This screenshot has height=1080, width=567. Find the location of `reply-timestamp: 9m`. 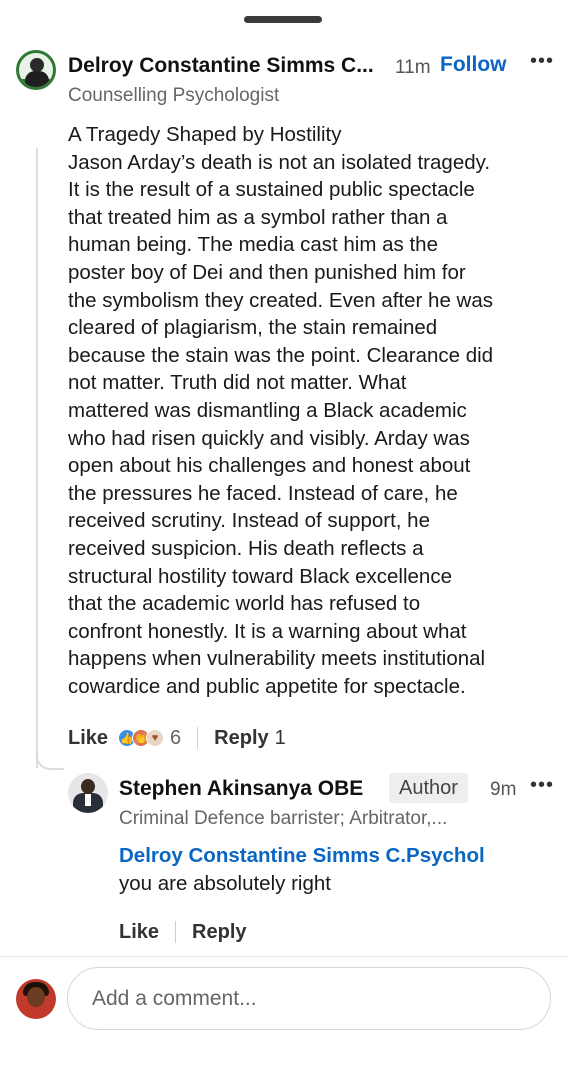

reply-timestamp: 9m is located at coordinates (503, 789).